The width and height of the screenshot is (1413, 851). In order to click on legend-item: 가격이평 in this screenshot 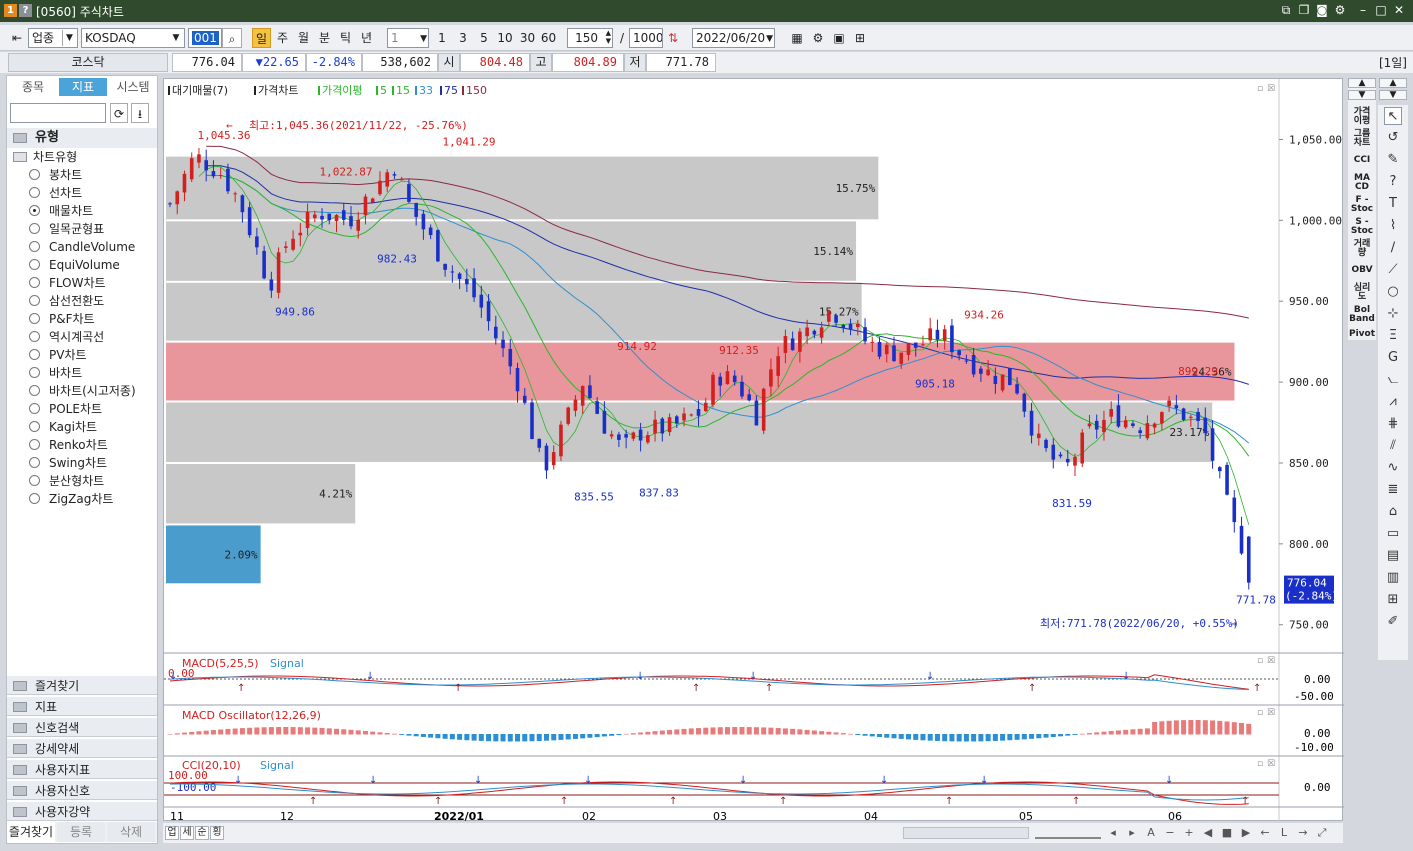, I will do `click(342, 90)`.